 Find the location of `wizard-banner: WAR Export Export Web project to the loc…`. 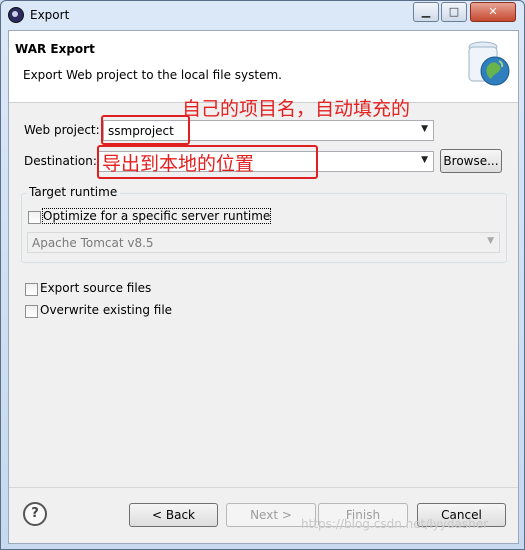

wizard-banner: WAR Export Export Web project to the loc… is located at coordinates (263, 67).